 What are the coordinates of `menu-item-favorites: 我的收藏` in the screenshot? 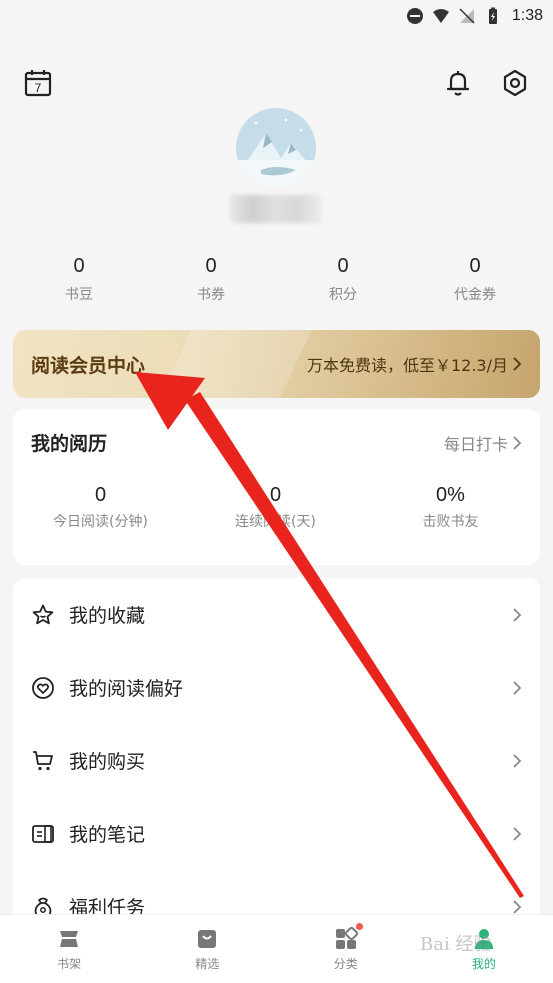 It's located at (276, 614).